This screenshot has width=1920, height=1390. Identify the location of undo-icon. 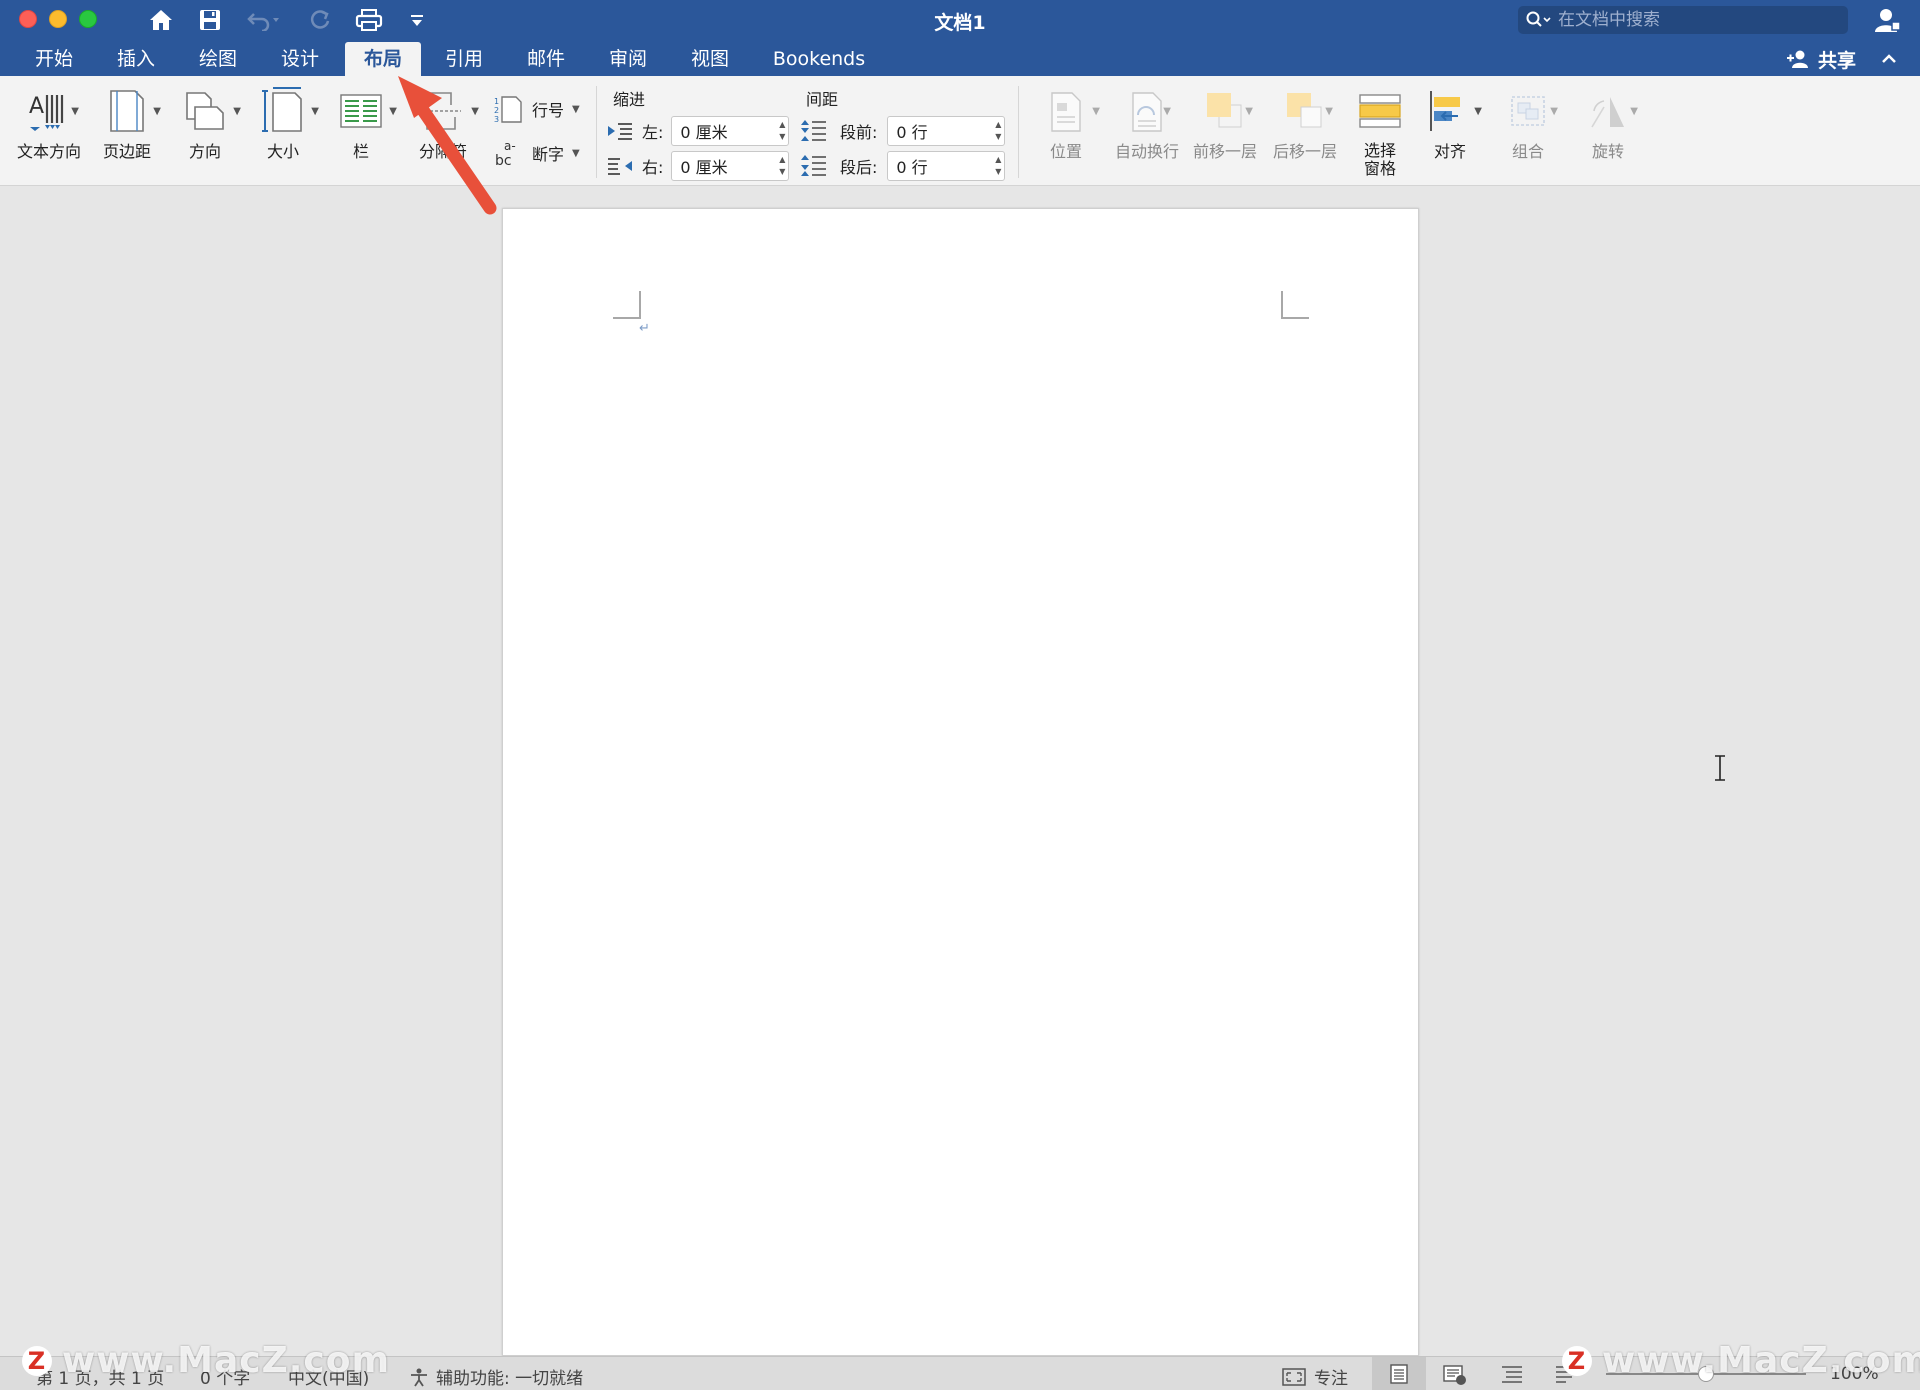
(264, 20).